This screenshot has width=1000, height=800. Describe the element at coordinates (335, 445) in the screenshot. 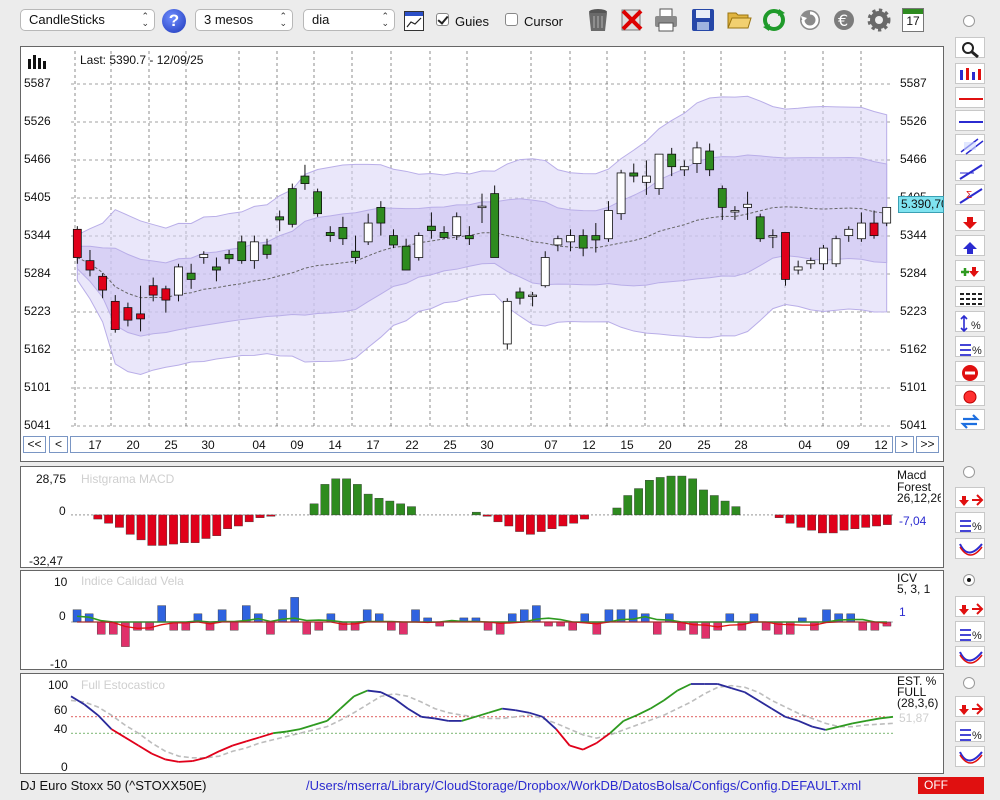

I see `date-tick: 14` at that location.